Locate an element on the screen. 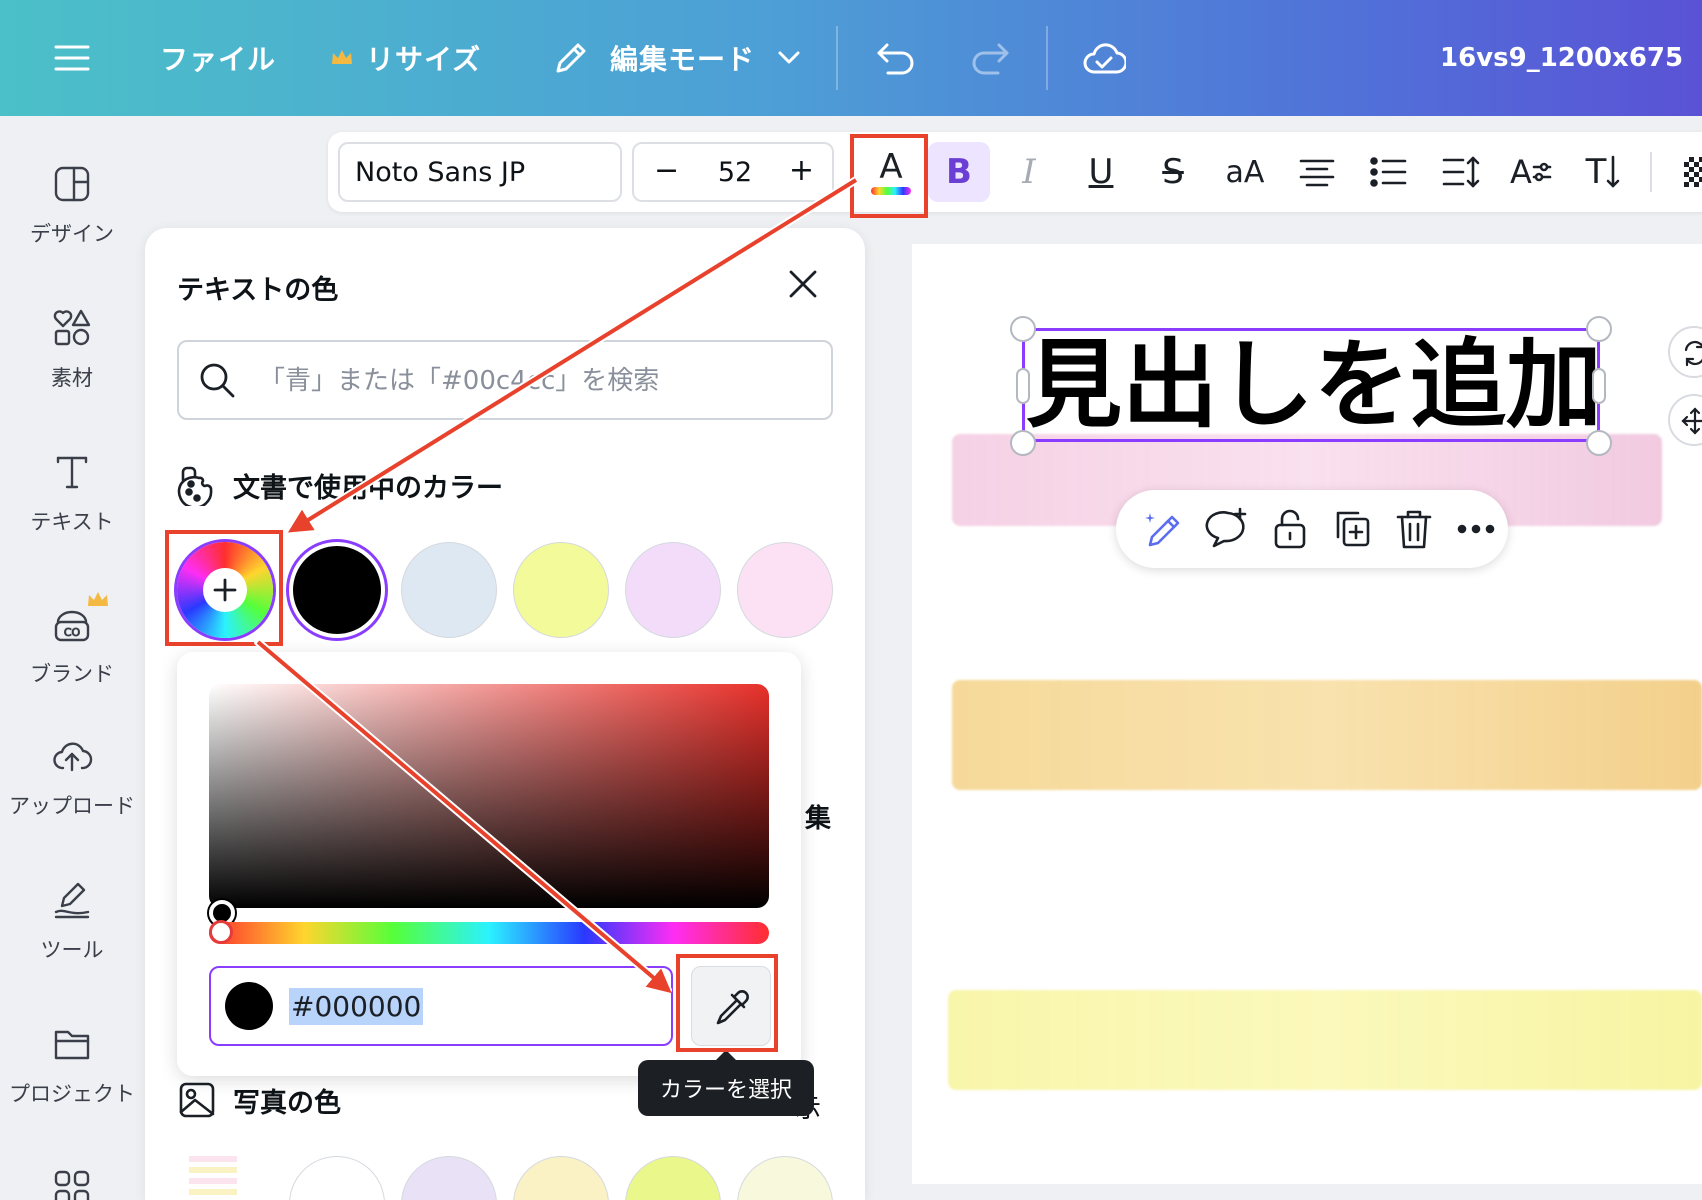 Image resolution: width=1702 pixels, height=1200 pixels. rotate-button is located at coordinates (1685, 352).